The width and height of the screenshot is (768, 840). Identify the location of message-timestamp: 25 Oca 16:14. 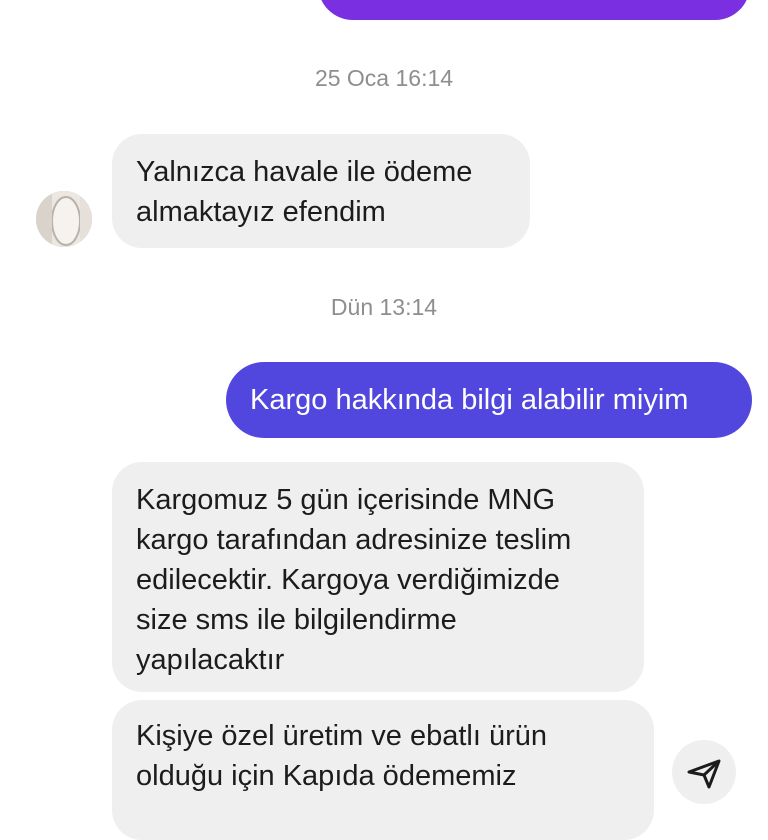
(384, 78).